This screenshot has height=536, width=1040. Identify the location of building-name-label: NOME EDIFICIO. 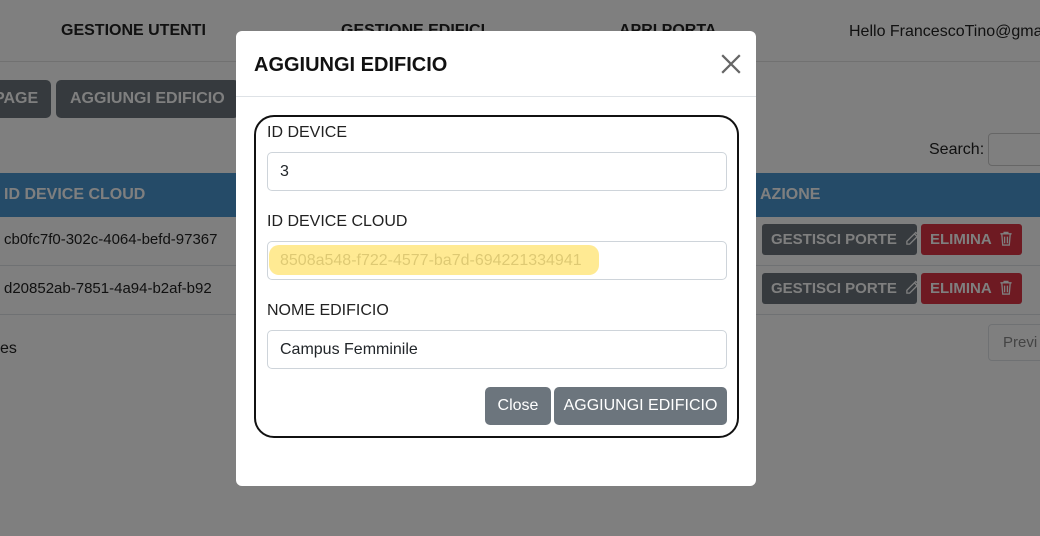
(328, 310).